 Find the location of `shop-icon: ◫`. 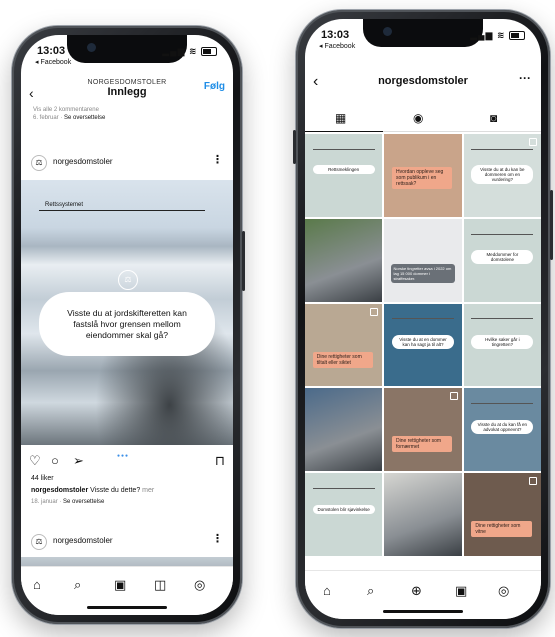

shop-icon: ◫ is located at coordinates (160, 585).